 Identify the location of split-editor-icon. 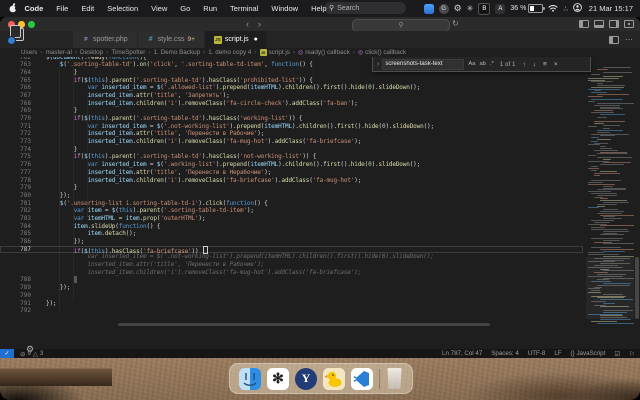
(614, 39).